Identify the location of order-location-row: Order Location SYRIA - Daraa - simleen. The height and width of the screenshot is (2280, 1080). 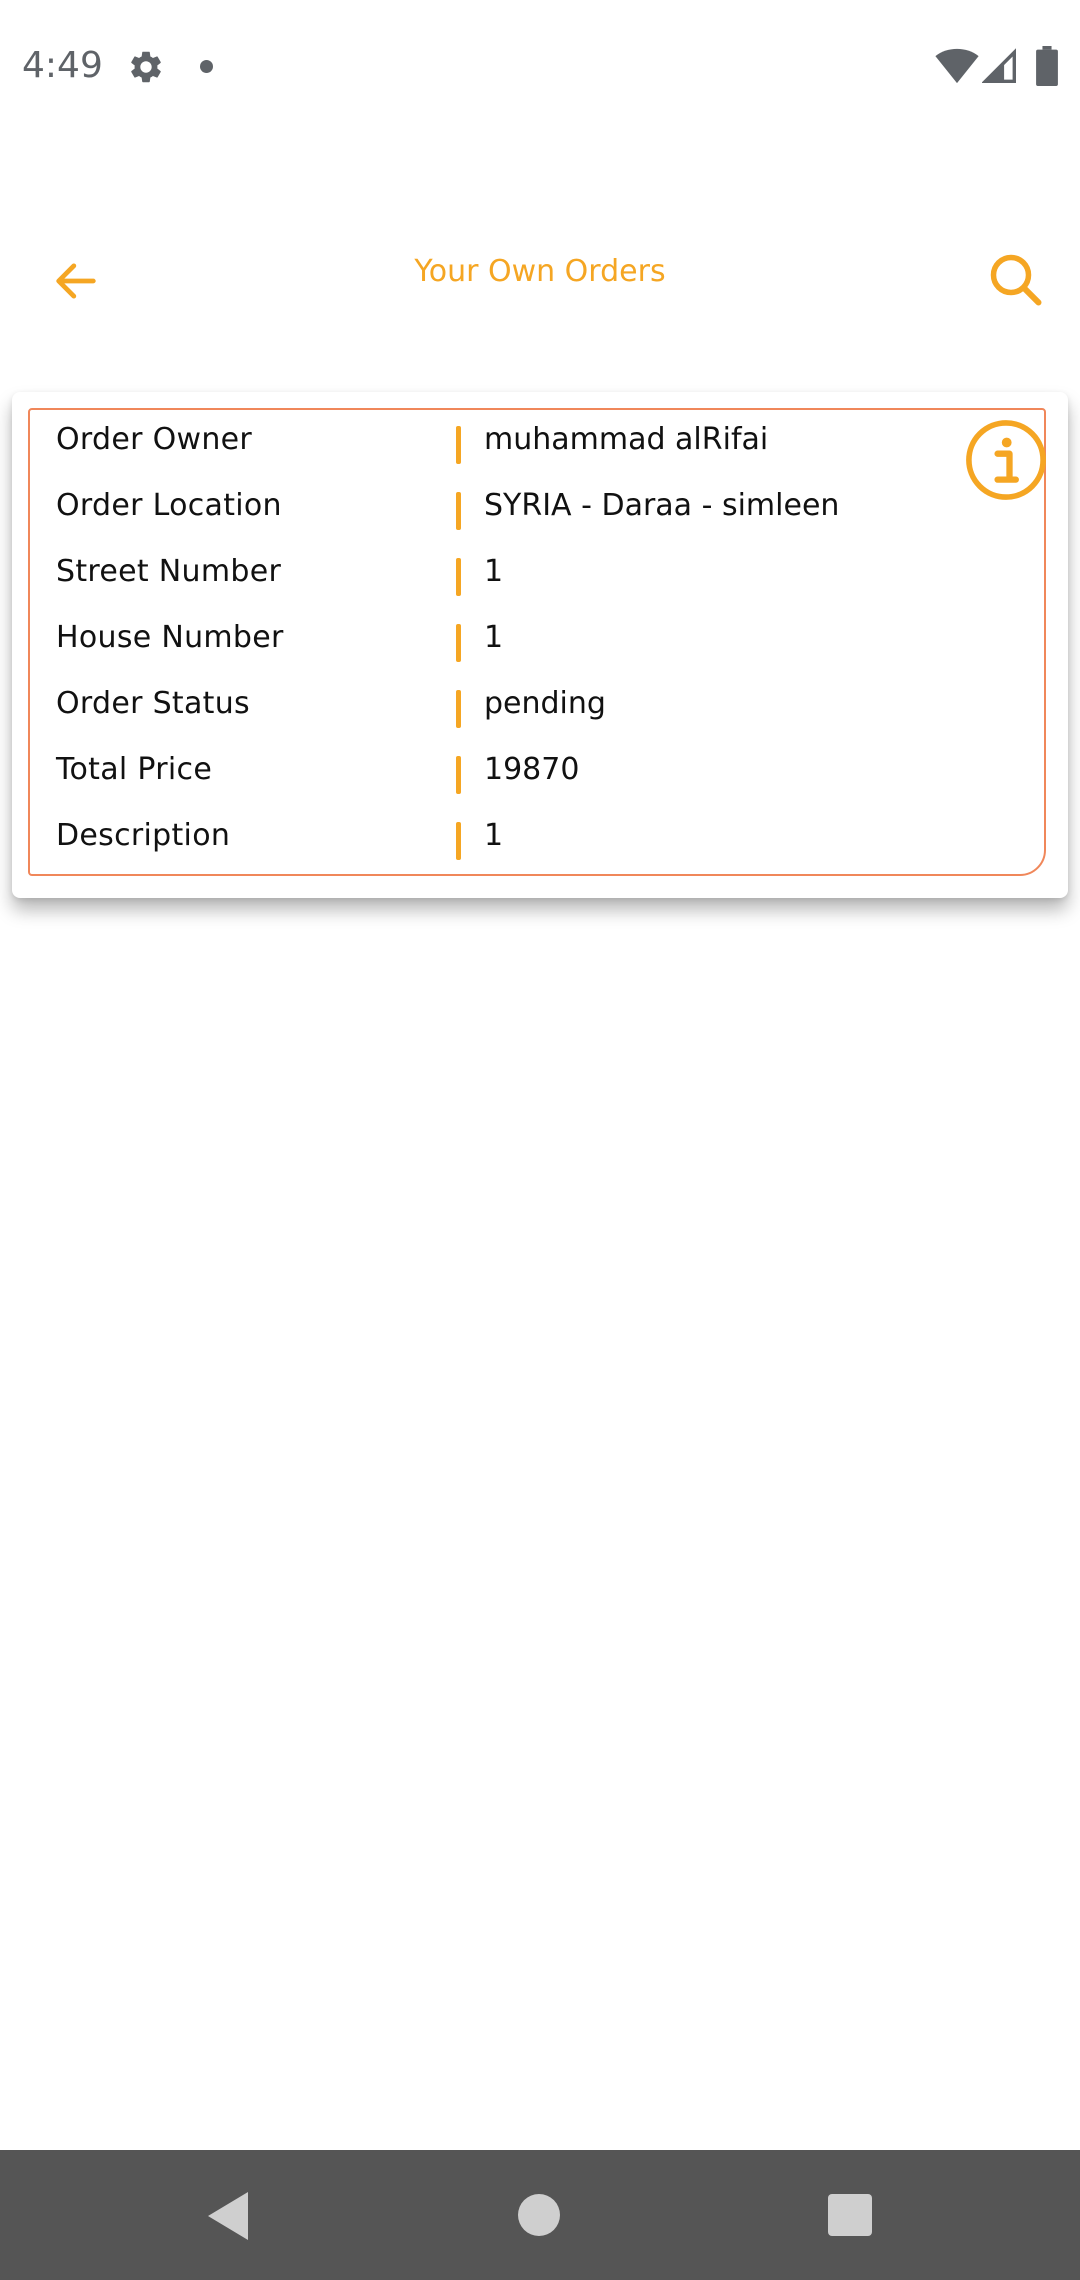
(536, 509).